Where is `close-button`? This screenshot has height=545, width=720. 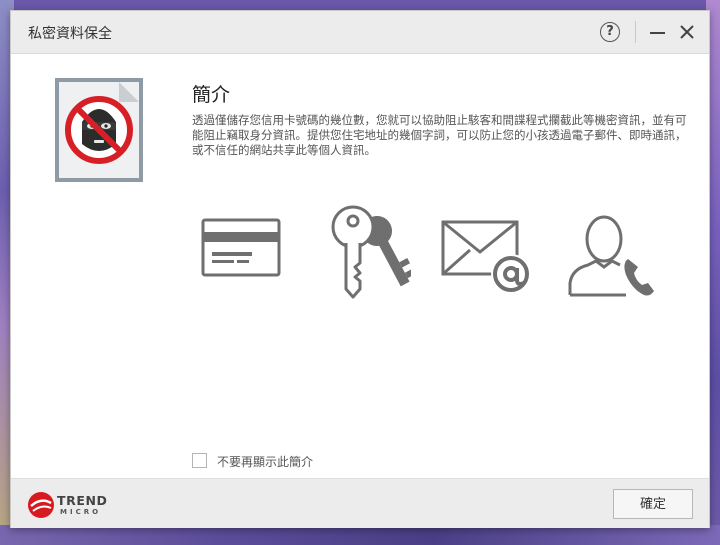
close-button is located at coordinates (687, 32).